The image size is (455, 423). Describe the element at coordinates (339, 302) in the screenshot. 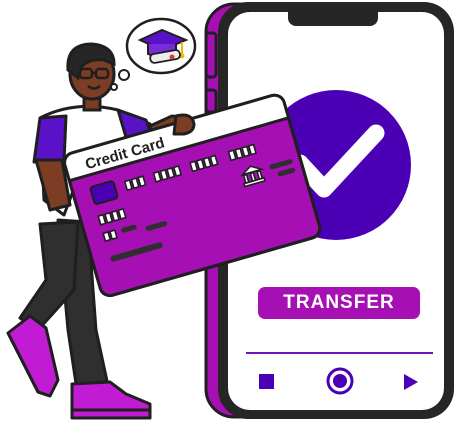

I see `transfer-button-label: TRANSFER` at that location.